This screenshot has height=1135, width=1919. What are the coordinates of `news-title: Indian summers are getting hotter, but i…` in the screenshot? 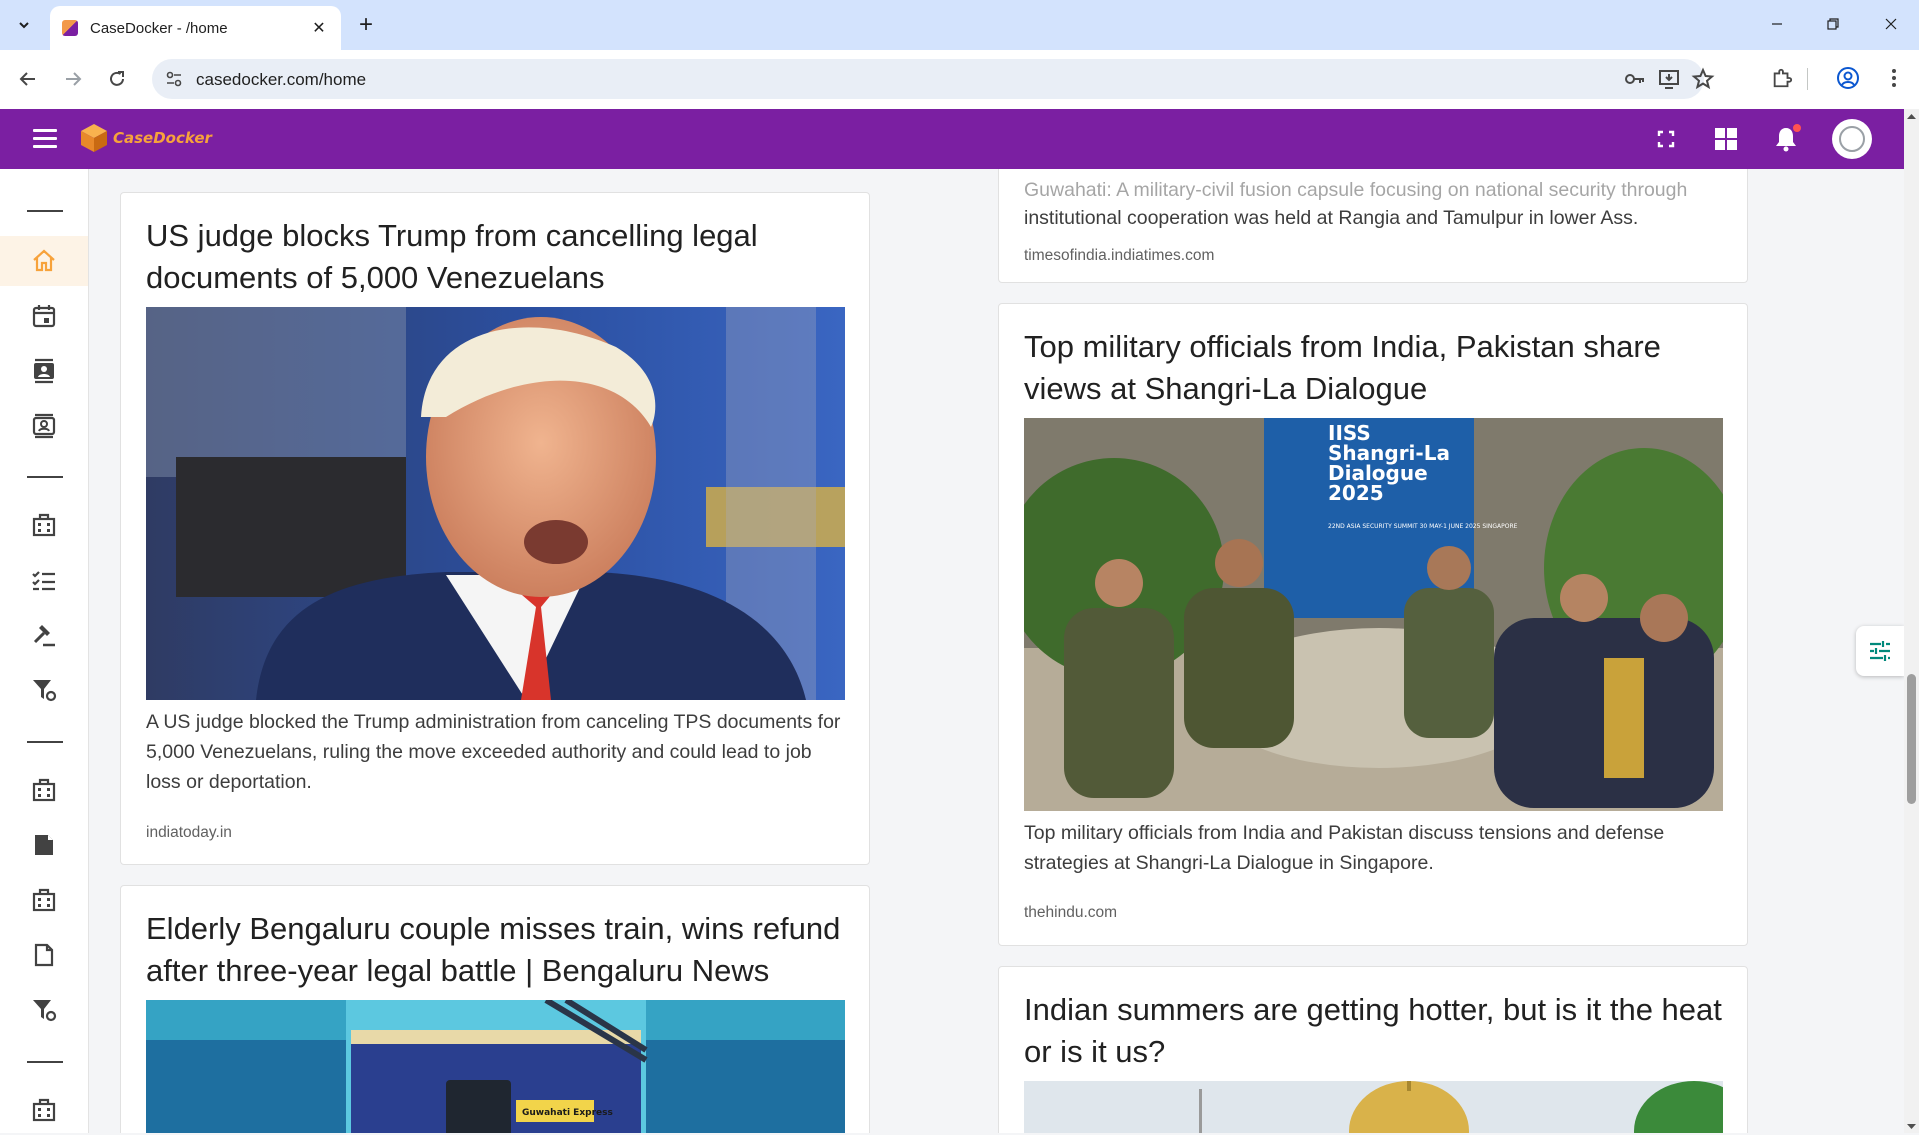 It's located at (1374, 1031).